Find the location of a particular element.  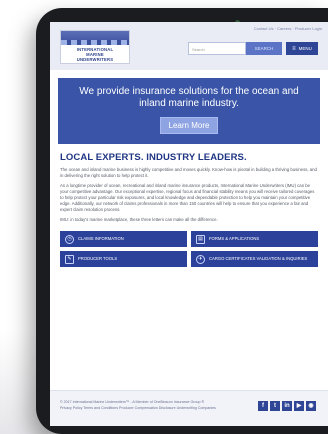

linkedin-icon: in is located at coordinates (287, 406).